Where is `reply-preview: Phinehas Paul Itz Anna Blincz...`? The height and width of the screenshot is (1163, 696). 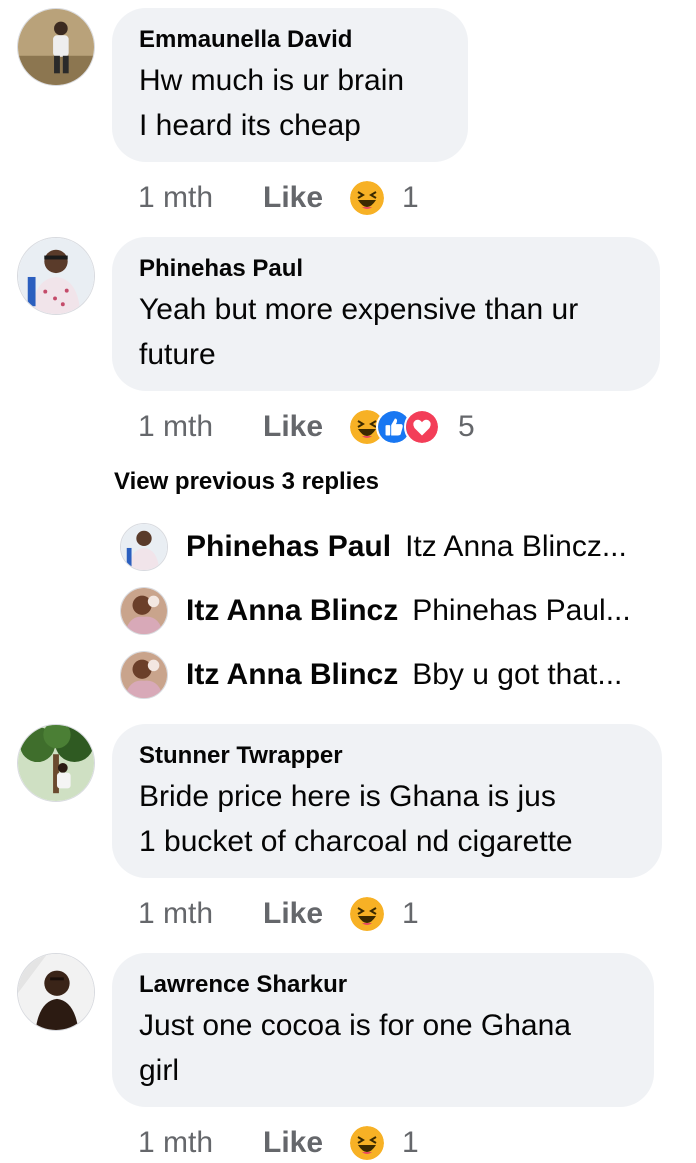 reply-preview: Phinehas Paul Itz Anna Blincz... is located at coordinates (400, 547).